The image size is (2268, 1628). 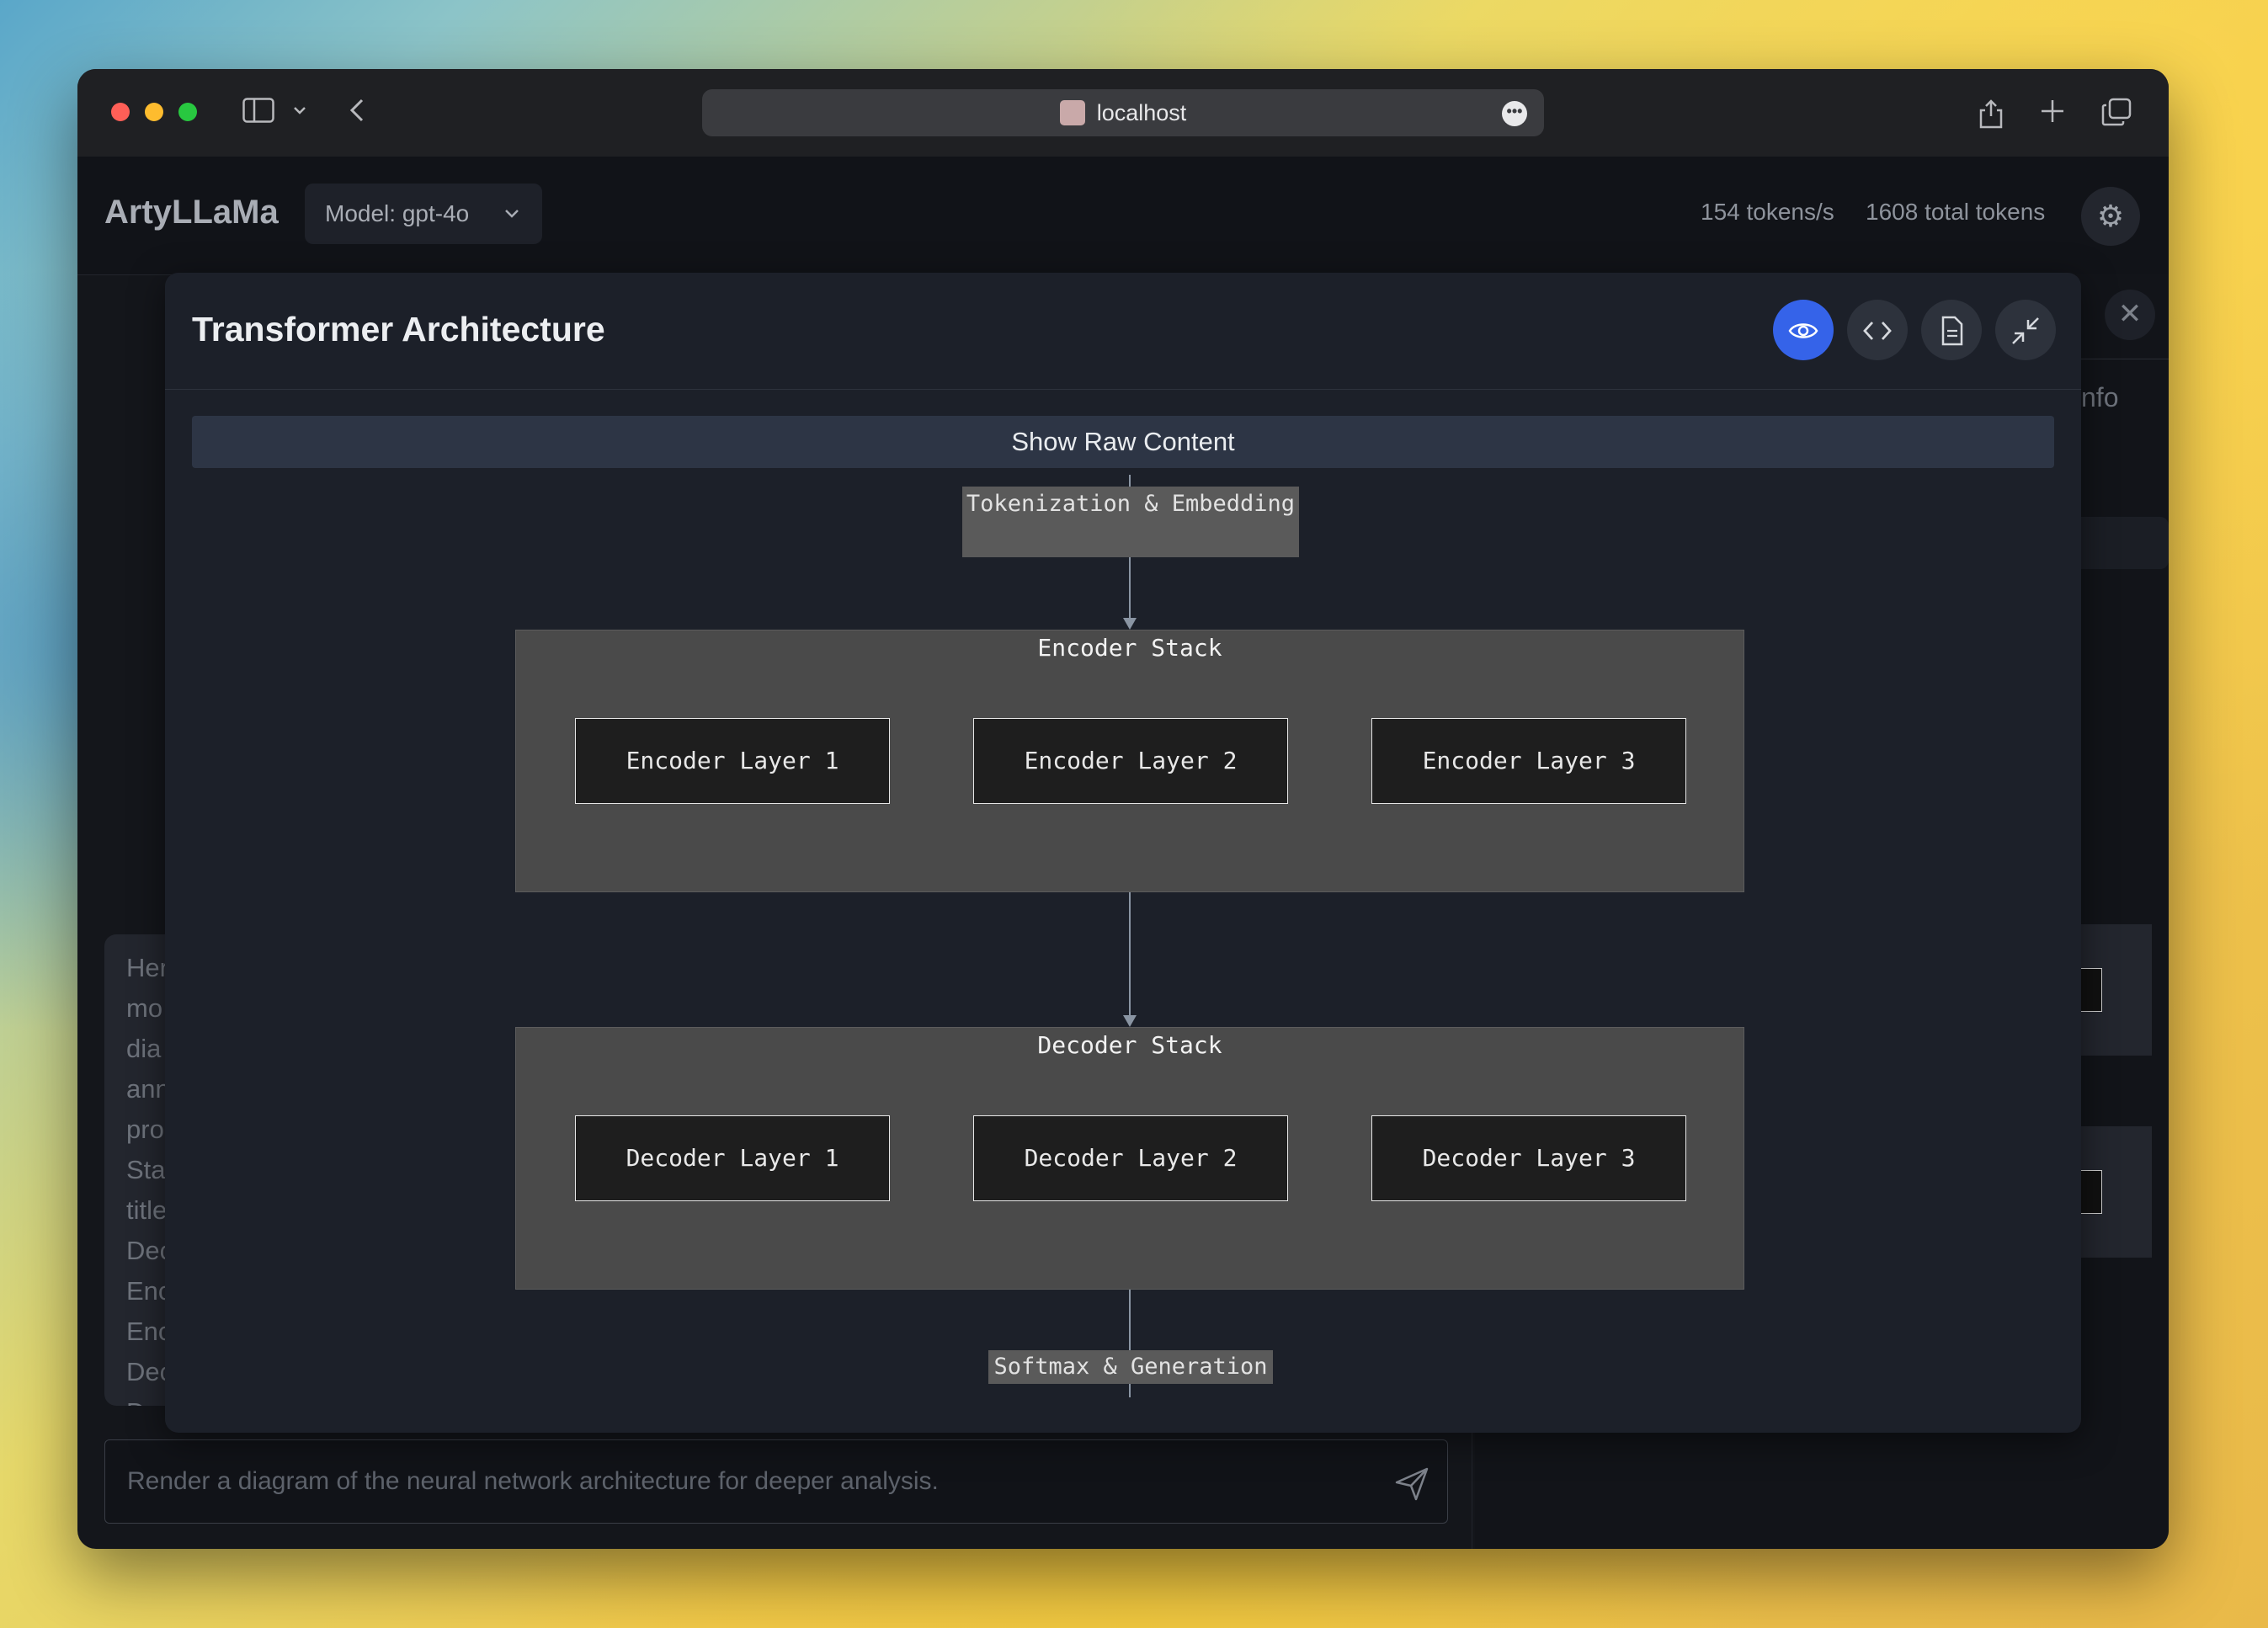 I want to click on document-icon, so click(x=1952, y=330).